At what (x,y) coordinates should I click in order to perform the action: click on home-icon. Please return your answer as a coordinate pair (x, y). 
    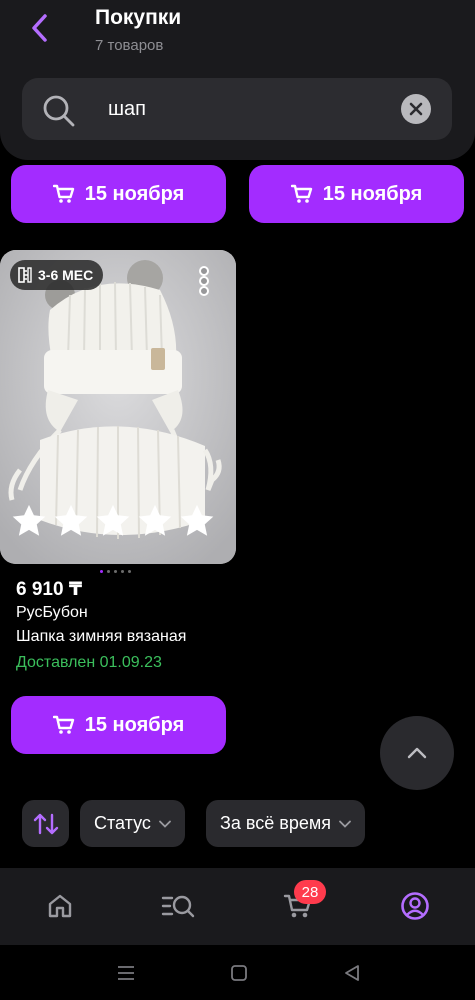
    Looking at the image, I should click on (60, 906).